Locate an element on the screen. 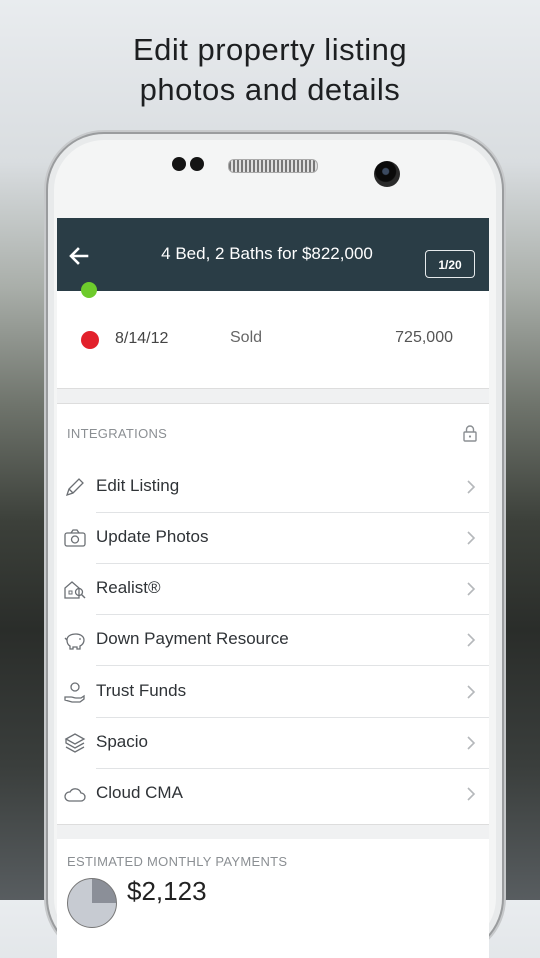  promo-line-1: Edit property listing is located at coordinates (270, 49).